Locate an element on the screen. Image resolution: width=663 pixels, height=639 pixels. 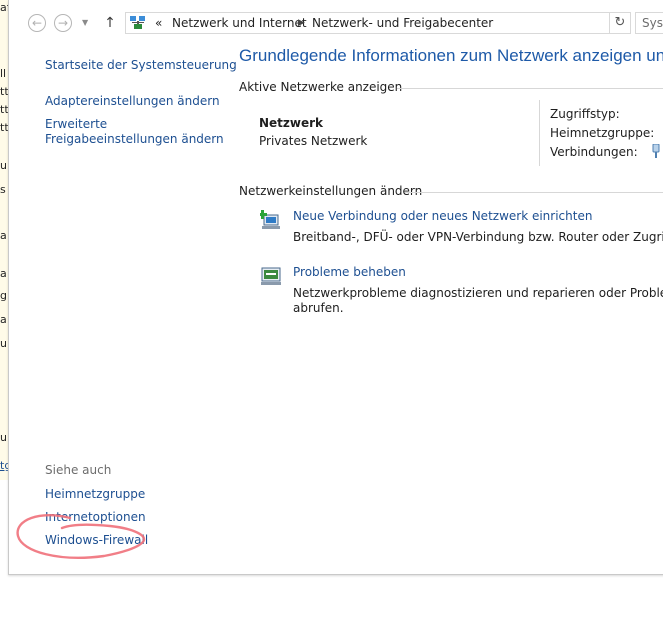
arrow-up-icon: ↑ is located at coordinates (110, 23).